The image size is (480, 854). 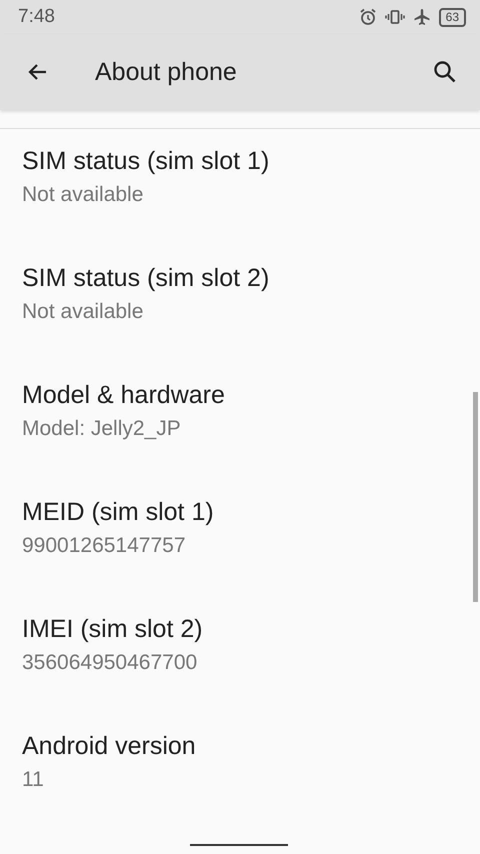 I want to click on item-title: IMEI (sim slot 2), so click(x=113, y=629).